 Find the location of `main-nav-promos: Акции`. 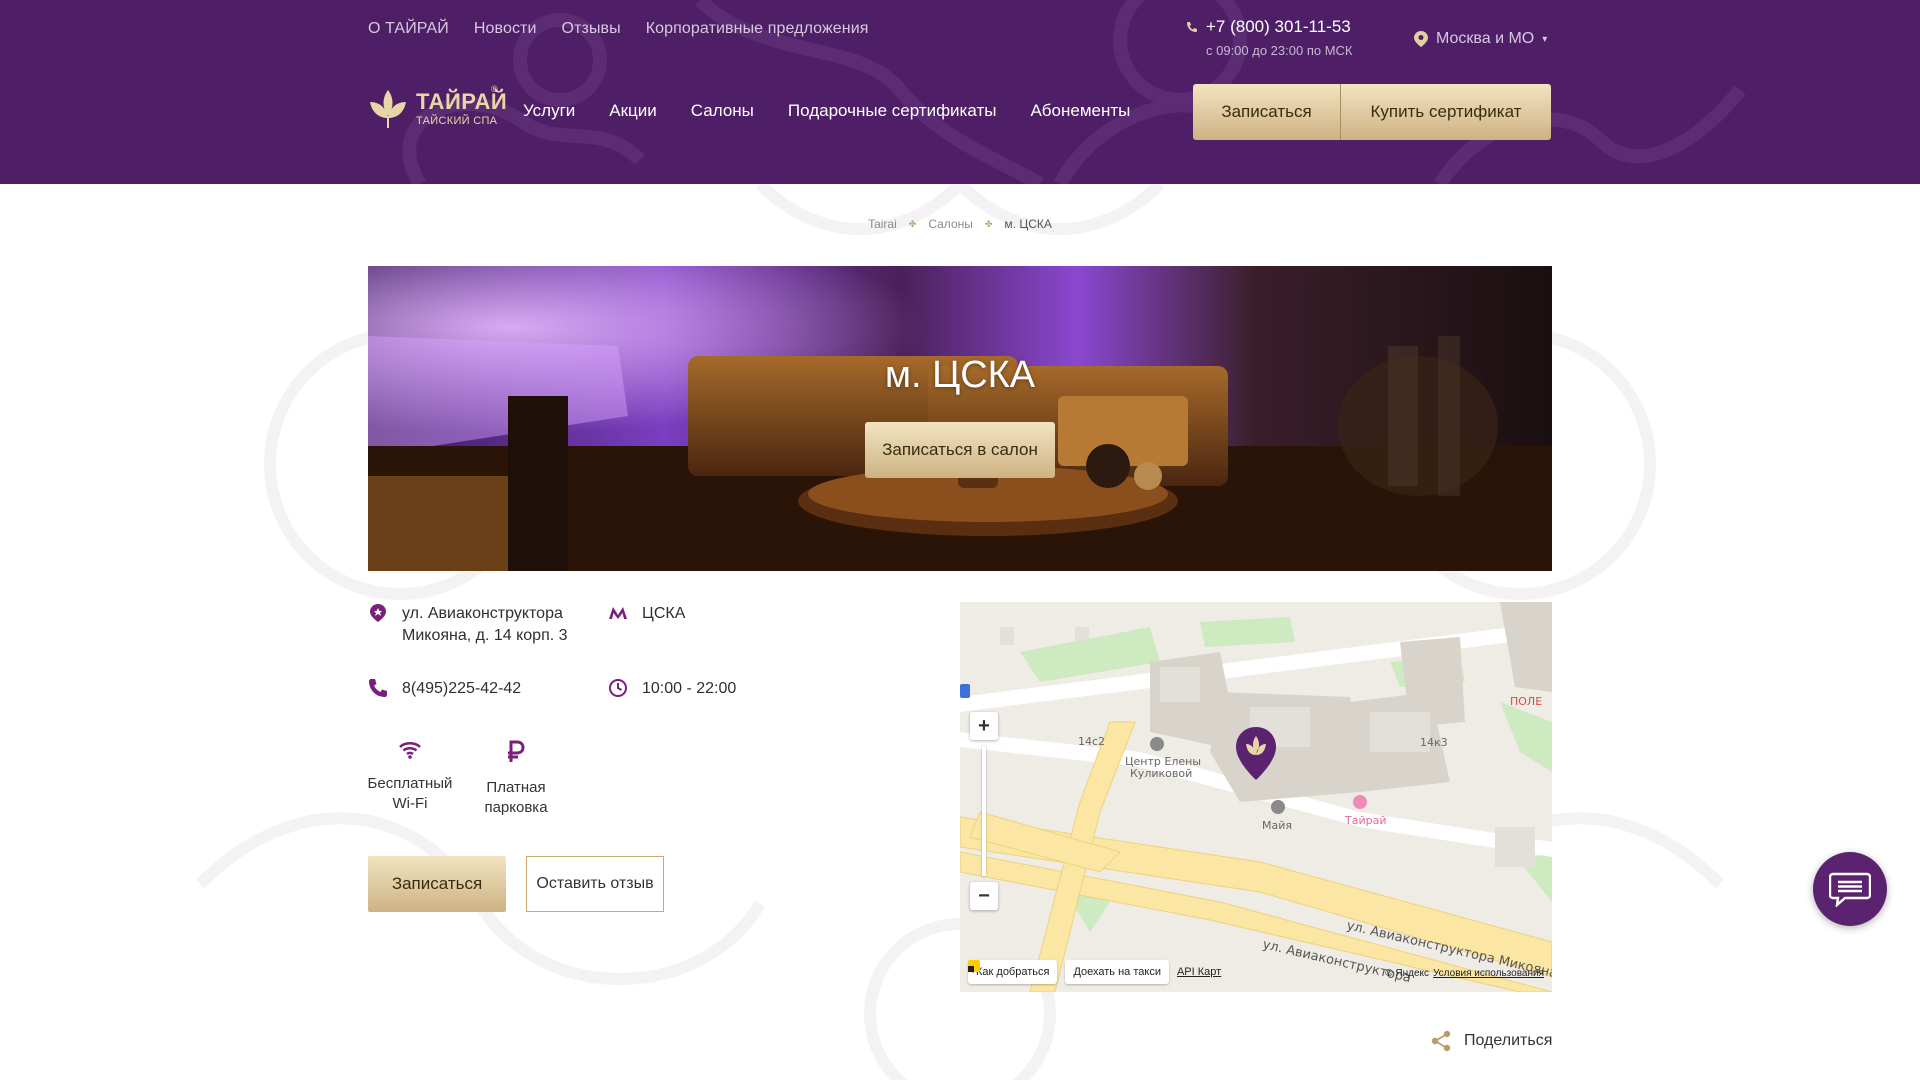

main-nav-promos: Акции is located at coordinates (633, 111).